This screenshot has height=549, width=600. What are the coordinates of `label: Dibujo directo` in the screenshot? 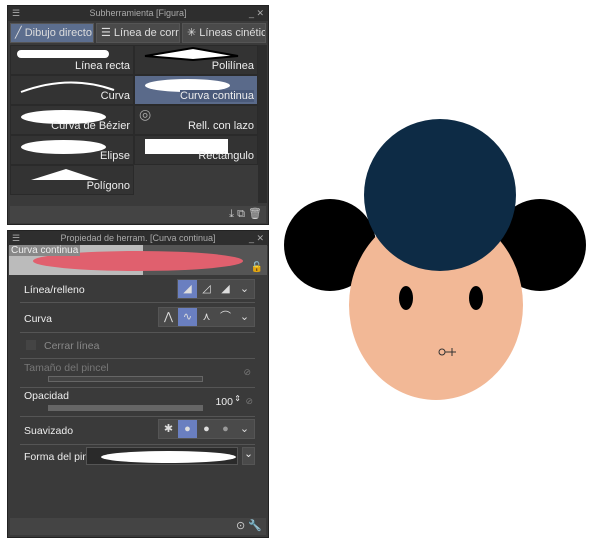 It's located at (58, 33).